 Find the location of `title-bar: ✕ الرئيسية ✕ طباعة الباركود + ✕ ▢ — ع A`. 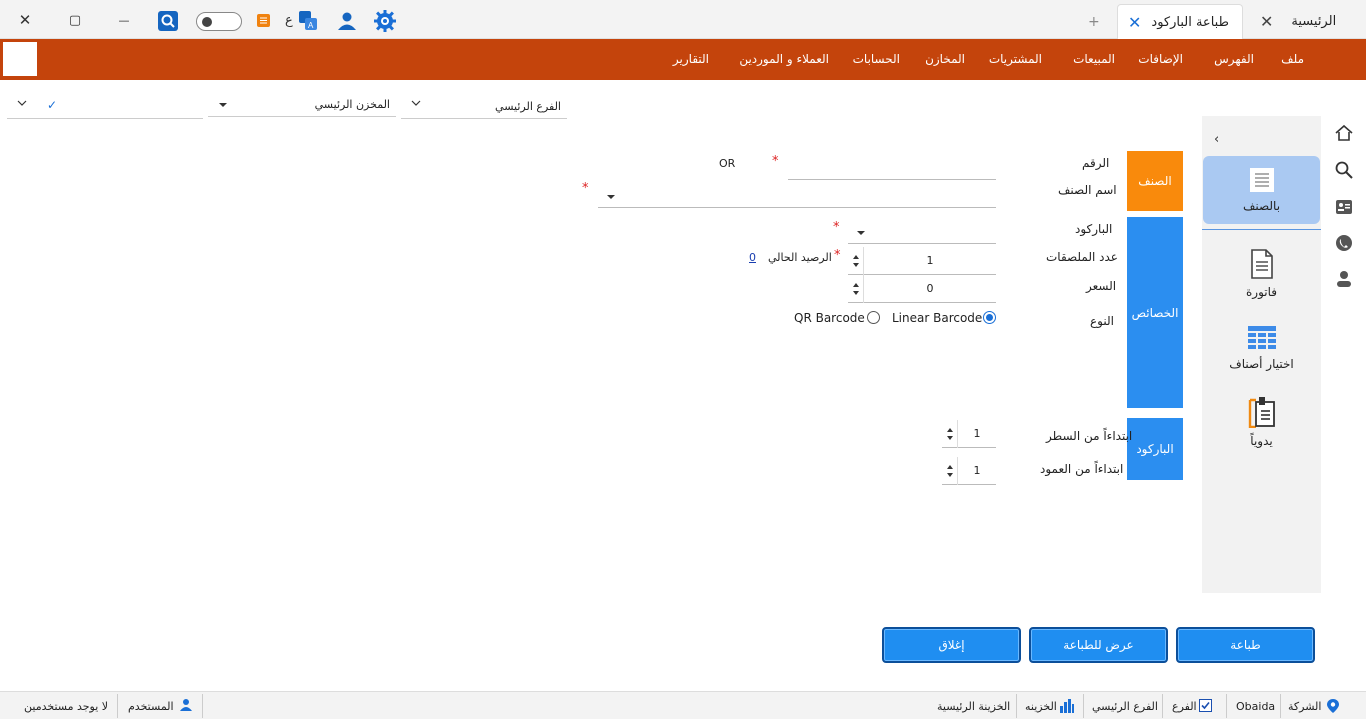

title-bar: ✕ الرئيسية ✕ طباعة الباركود + ✕ ▢ — ع A is located at coordinates (683, 19).